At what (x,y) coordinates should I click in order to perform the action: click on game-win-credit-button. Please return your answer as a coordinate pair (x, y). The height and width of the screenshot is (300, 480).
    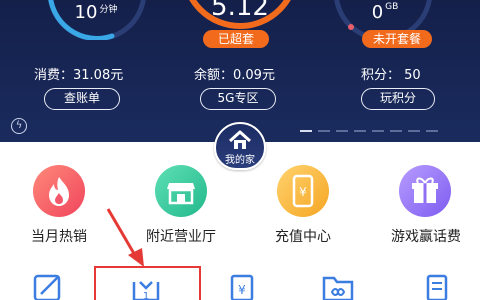
    Looking at the image, I should click on (425, 191).